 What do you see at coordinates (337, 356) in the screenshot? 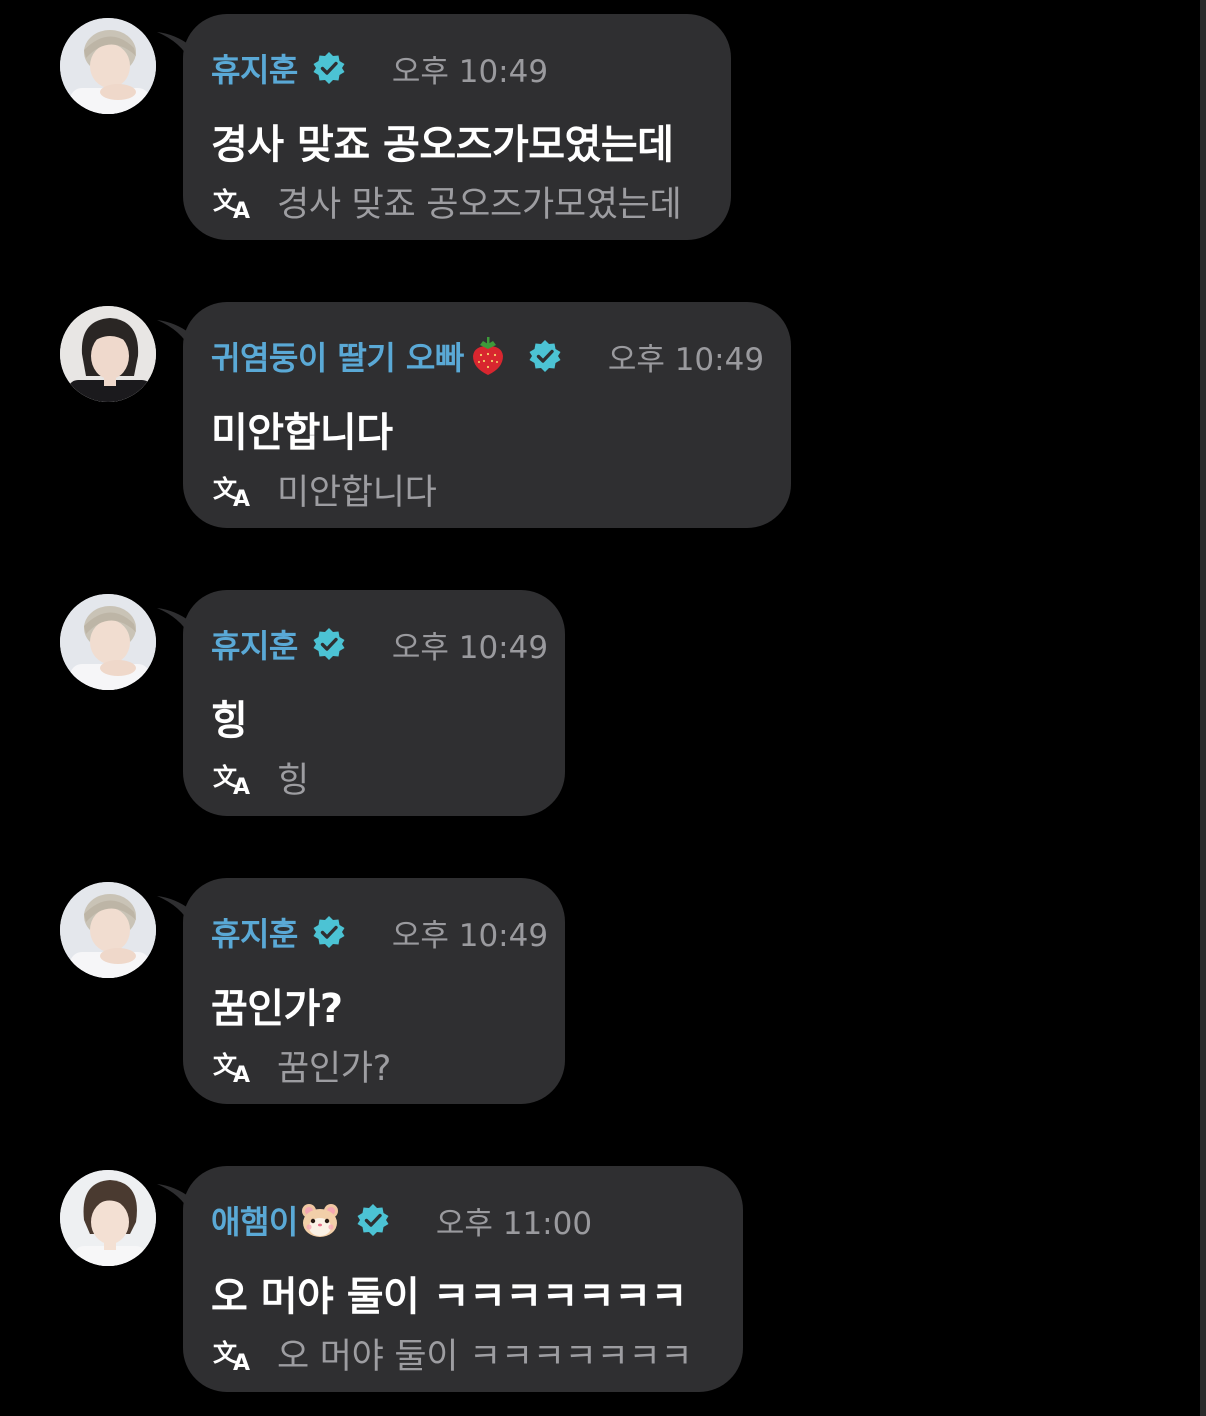
I see `sender-name: 귀염둥이 딸기 오빠` at bounding box center [337, 356].